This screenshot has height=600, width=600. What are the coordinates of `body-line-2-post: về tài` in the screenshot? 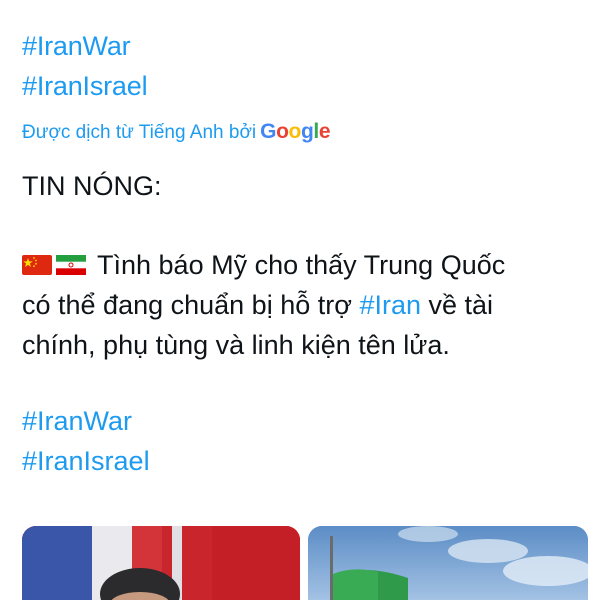 It's located at (457, 305).